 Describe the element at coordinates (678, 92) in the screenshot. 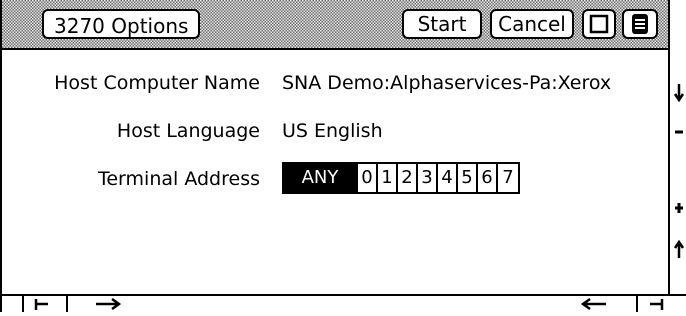

I see `arrow-down-icon` at that location.